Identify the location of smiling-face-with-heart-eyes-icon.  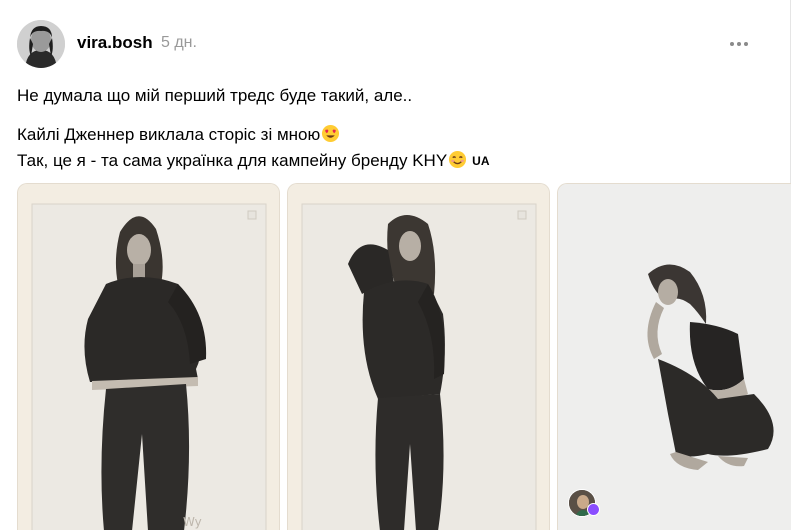
(331, 133).